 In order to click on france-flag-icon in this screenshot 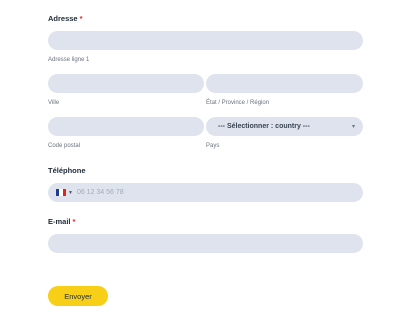, I will do `click(61, 192)`.